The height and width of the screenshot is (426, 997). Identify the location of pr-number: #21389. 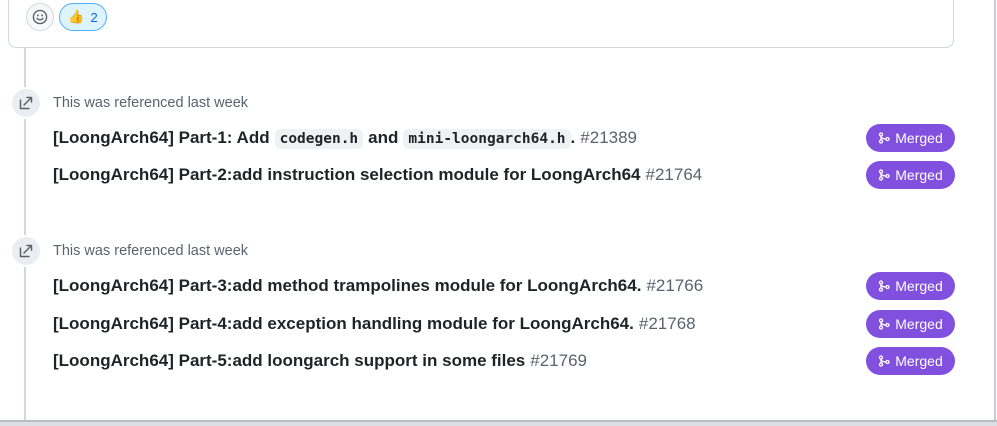
(609, 137).